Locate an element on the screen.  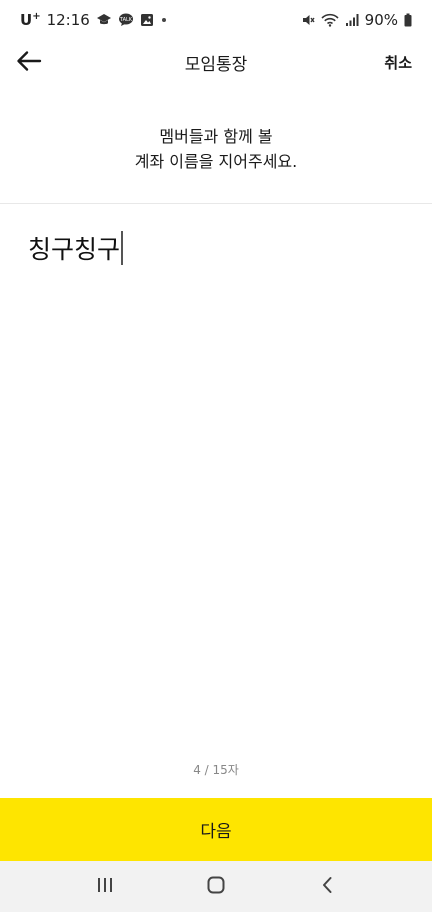
battery-percent: 90% is located at coordinates (381, 20).